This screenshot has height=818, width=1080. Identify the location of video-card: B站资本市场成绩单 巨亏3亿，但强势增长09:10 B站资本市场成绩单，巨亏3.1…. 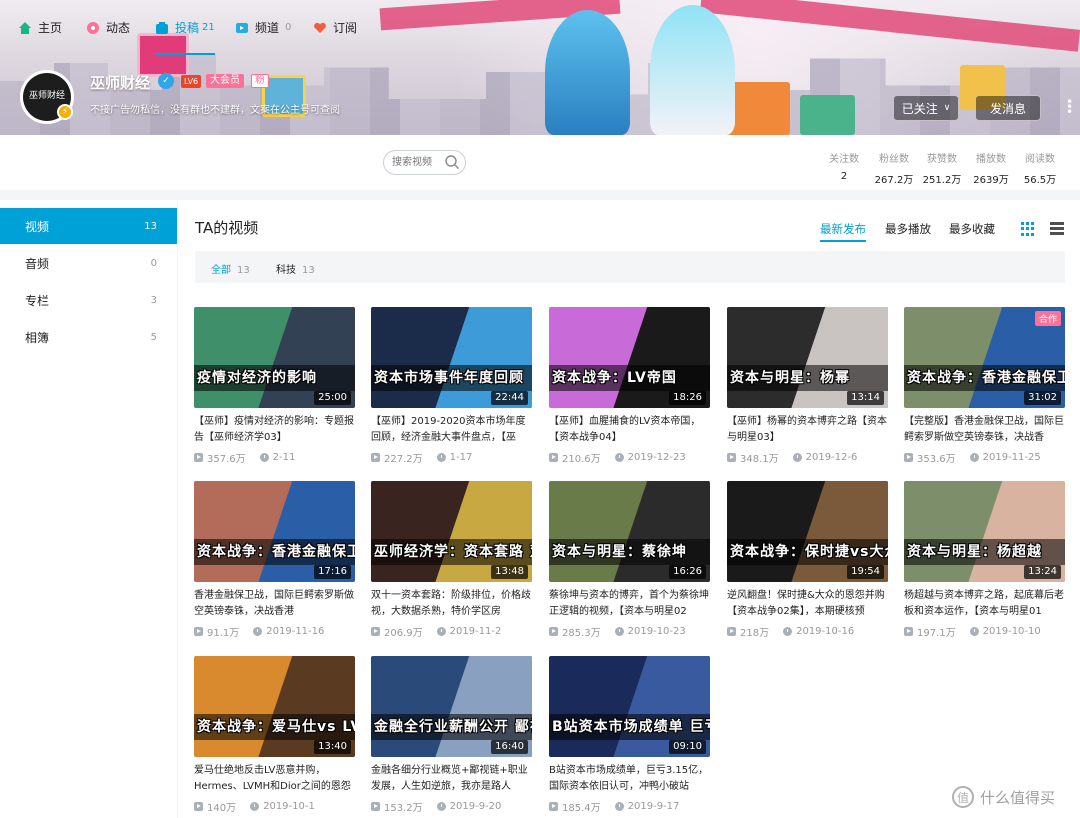
(629, 735).